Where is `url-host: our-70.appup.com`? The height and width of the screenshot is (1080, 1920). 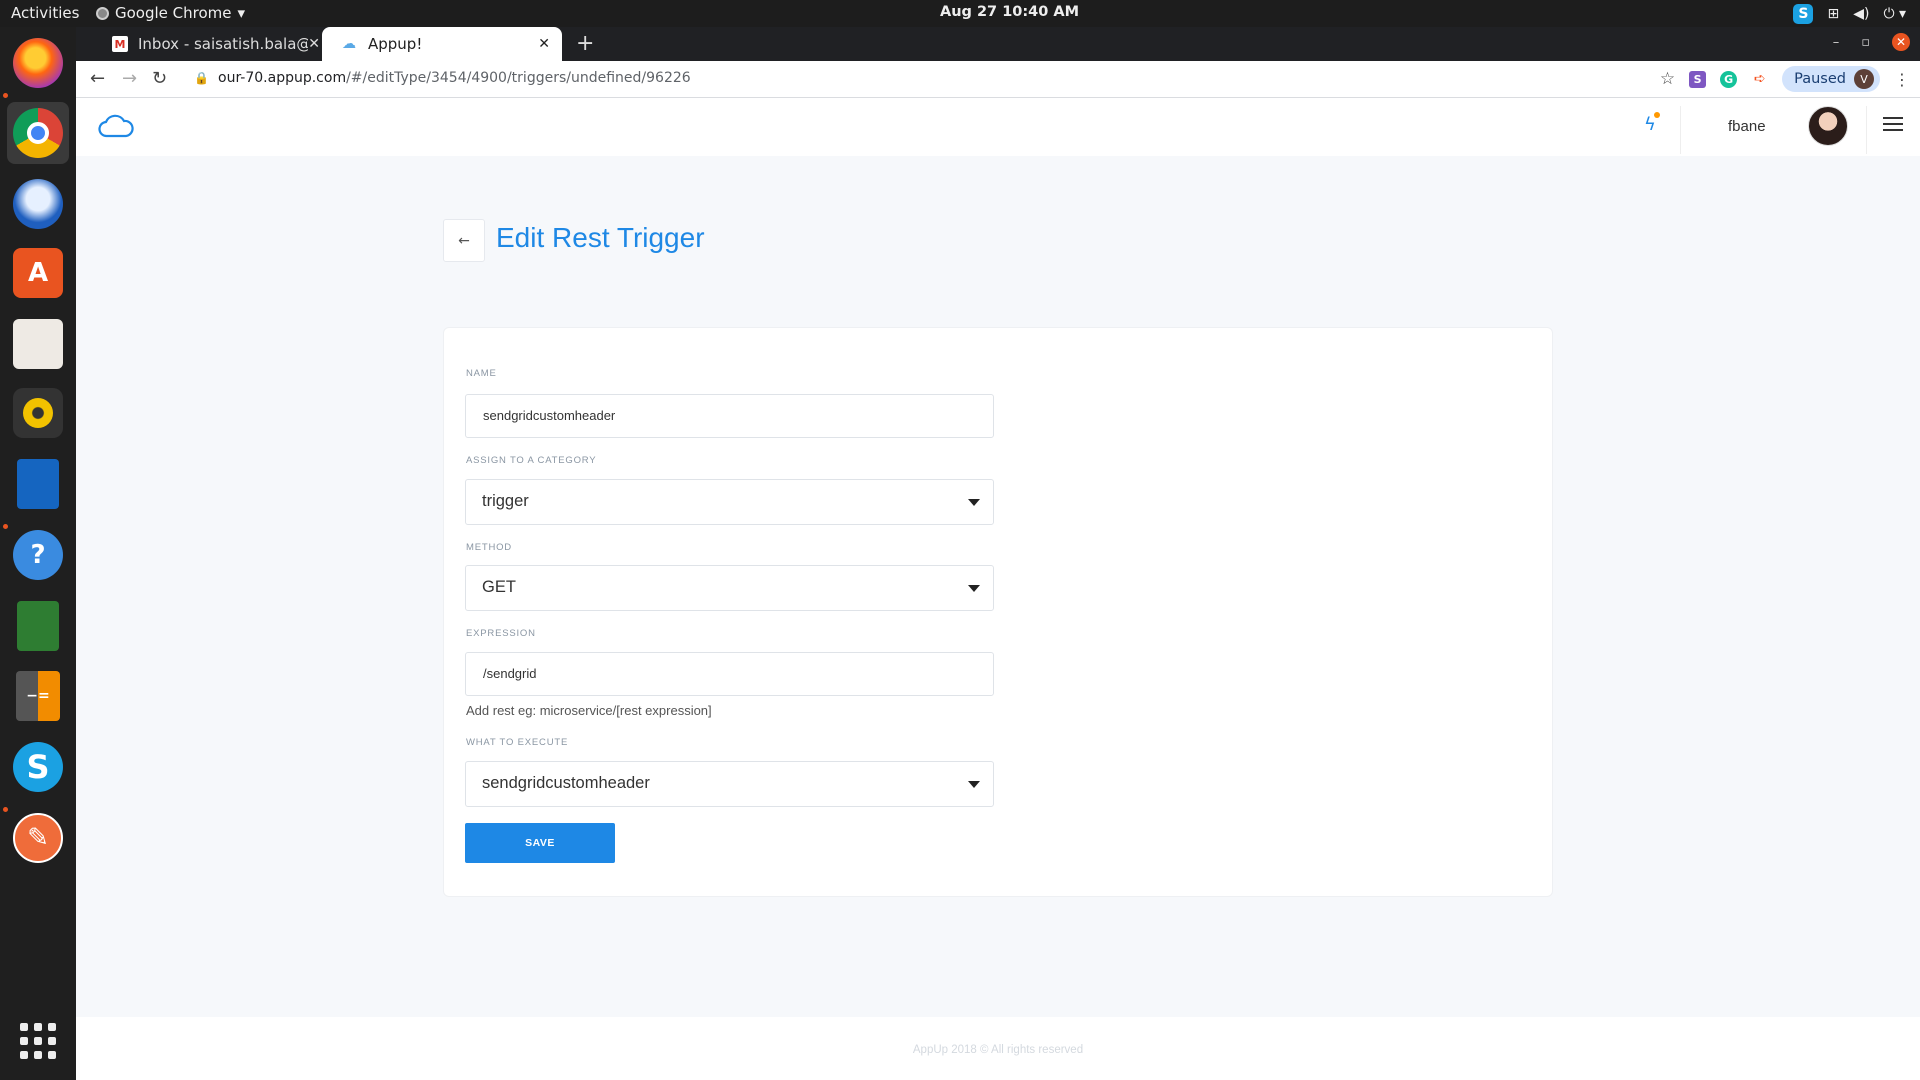
url-host: our-70.appup.com is located at coordinates (282, 78).